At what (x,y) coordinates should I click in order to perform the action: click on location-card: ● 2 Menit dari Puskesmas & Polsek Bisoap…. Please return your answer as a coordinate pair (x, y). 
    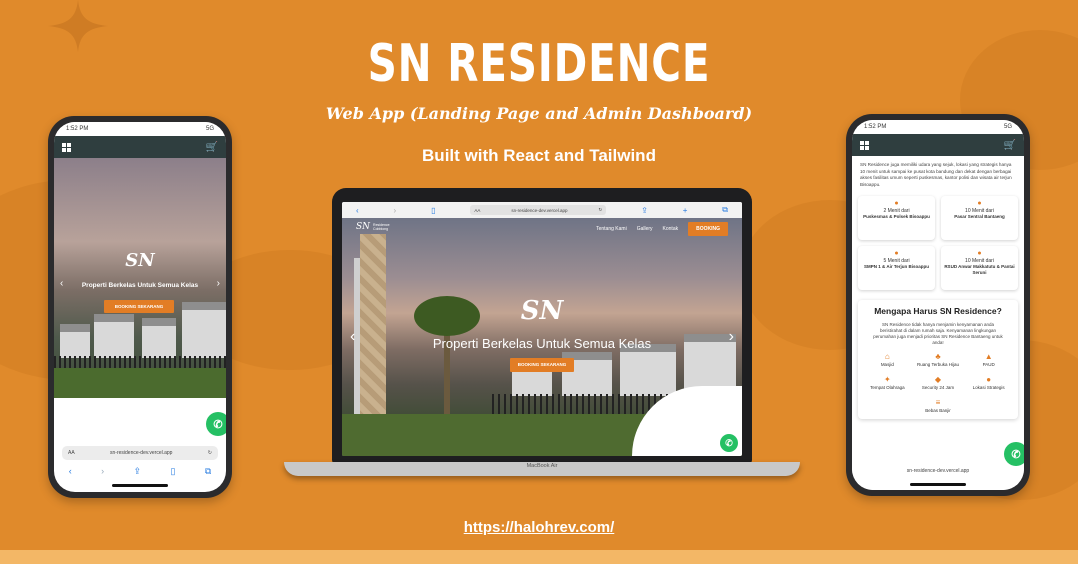
    Looking at the image, I should click on (896, 218).